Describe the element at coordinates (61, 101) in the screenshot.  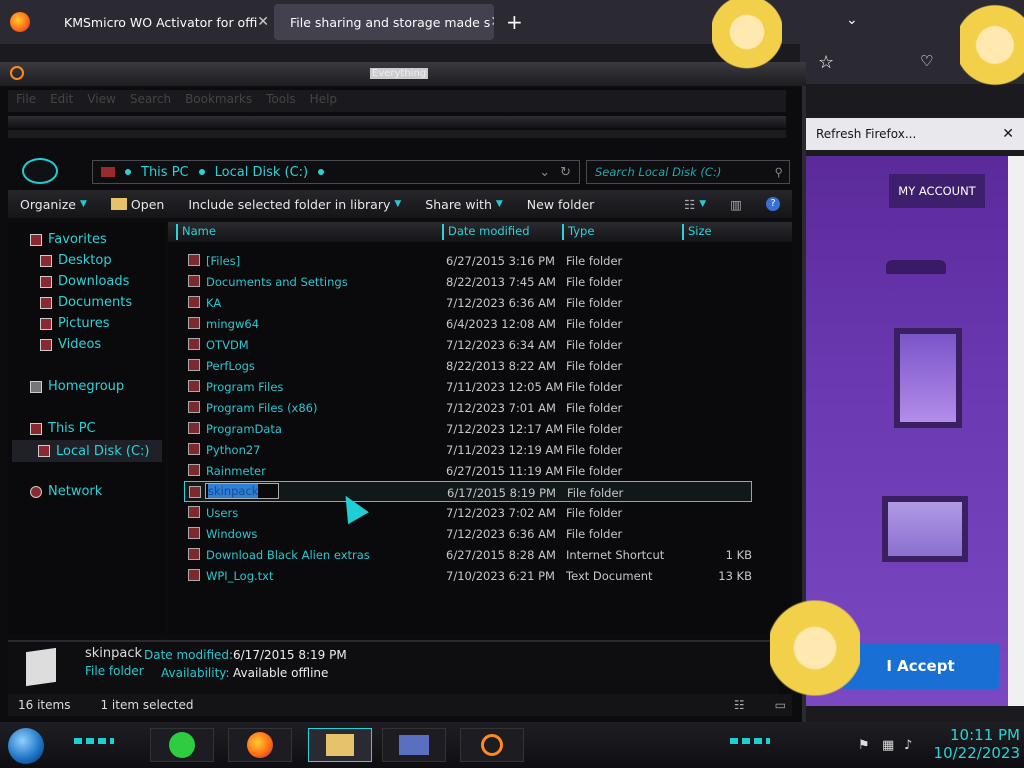
I see `menu-edit: Edit` at that location.